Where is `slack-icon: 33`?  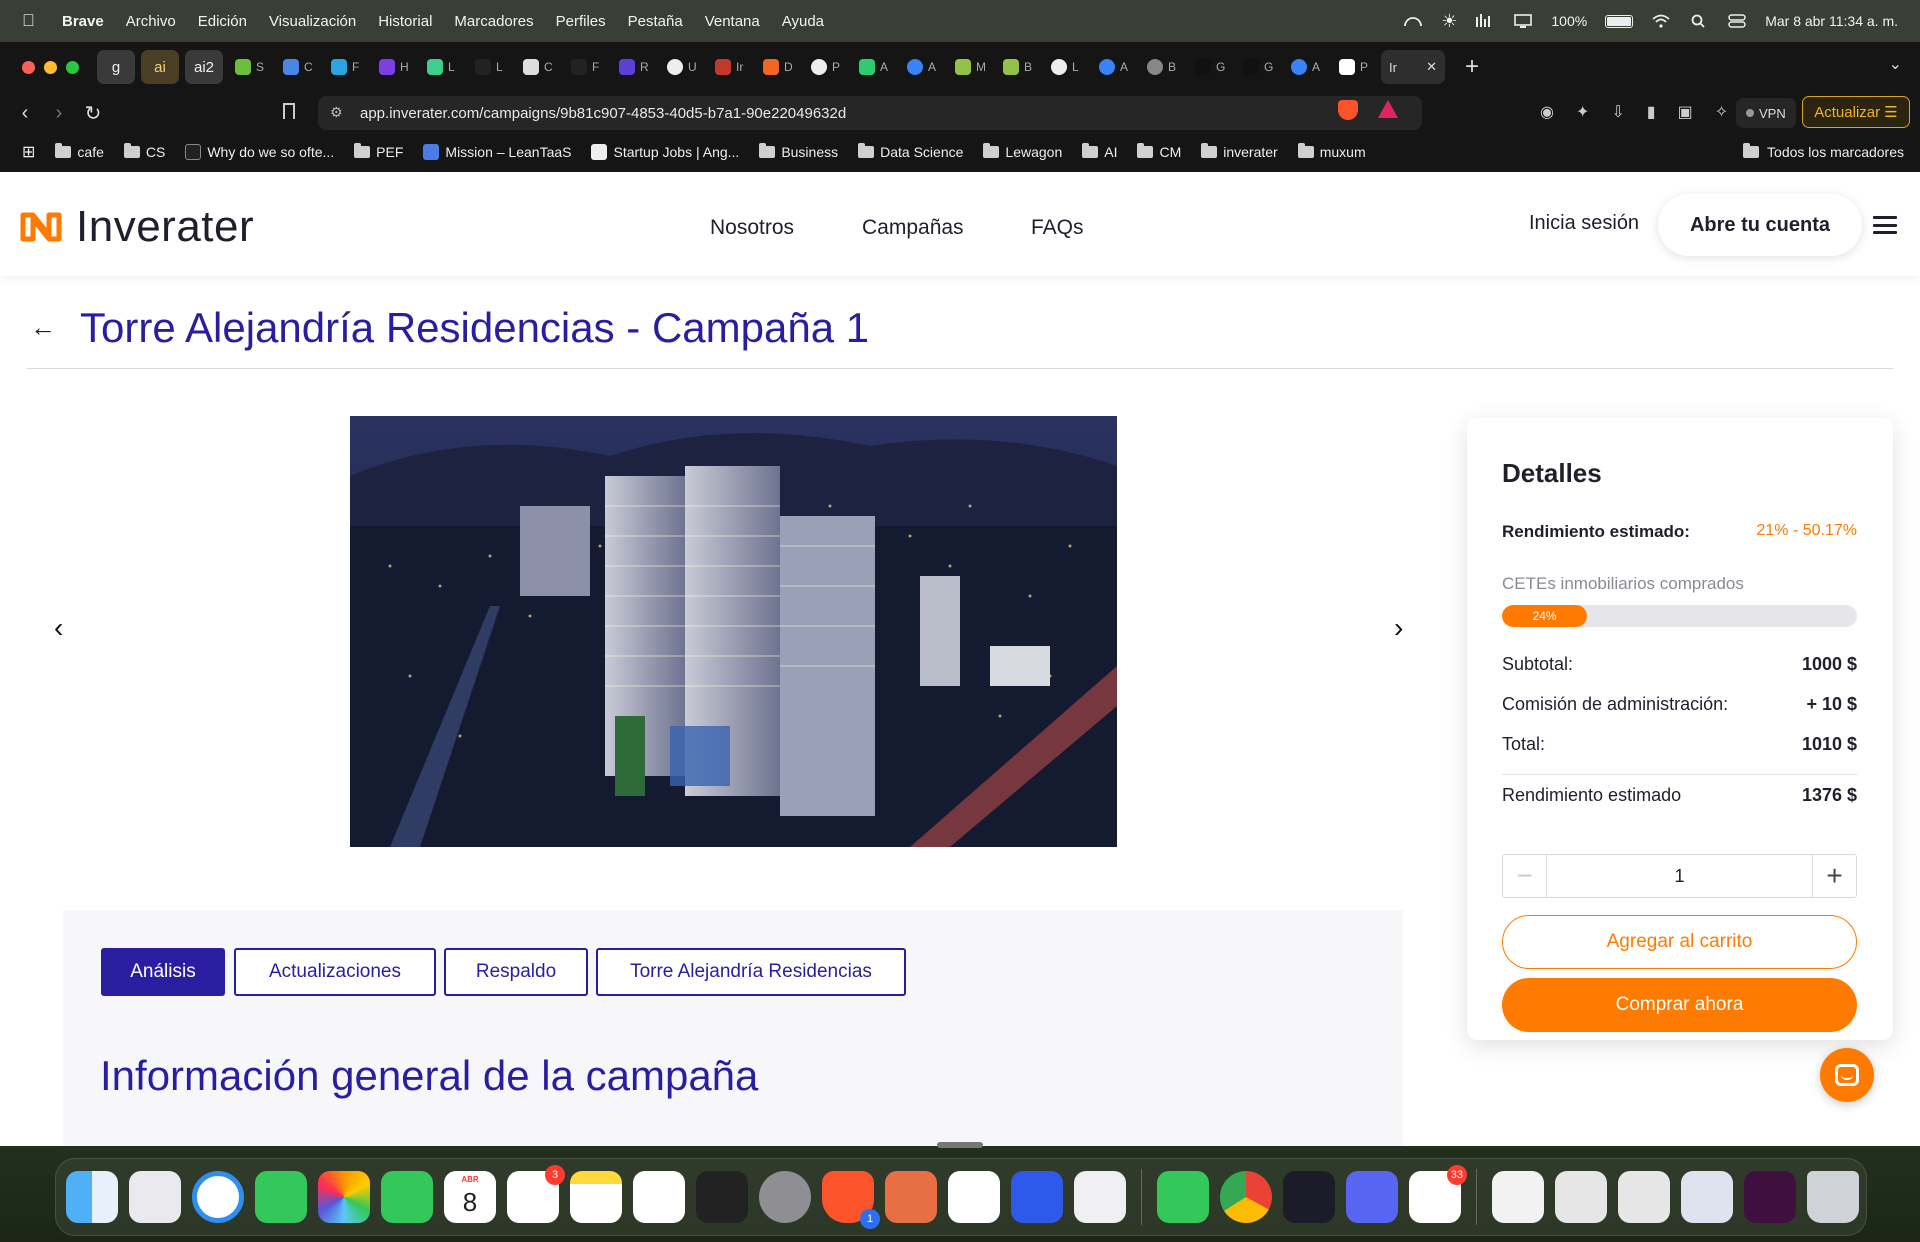 slack-icon: 33 is located at coordinates (1438, 1194).